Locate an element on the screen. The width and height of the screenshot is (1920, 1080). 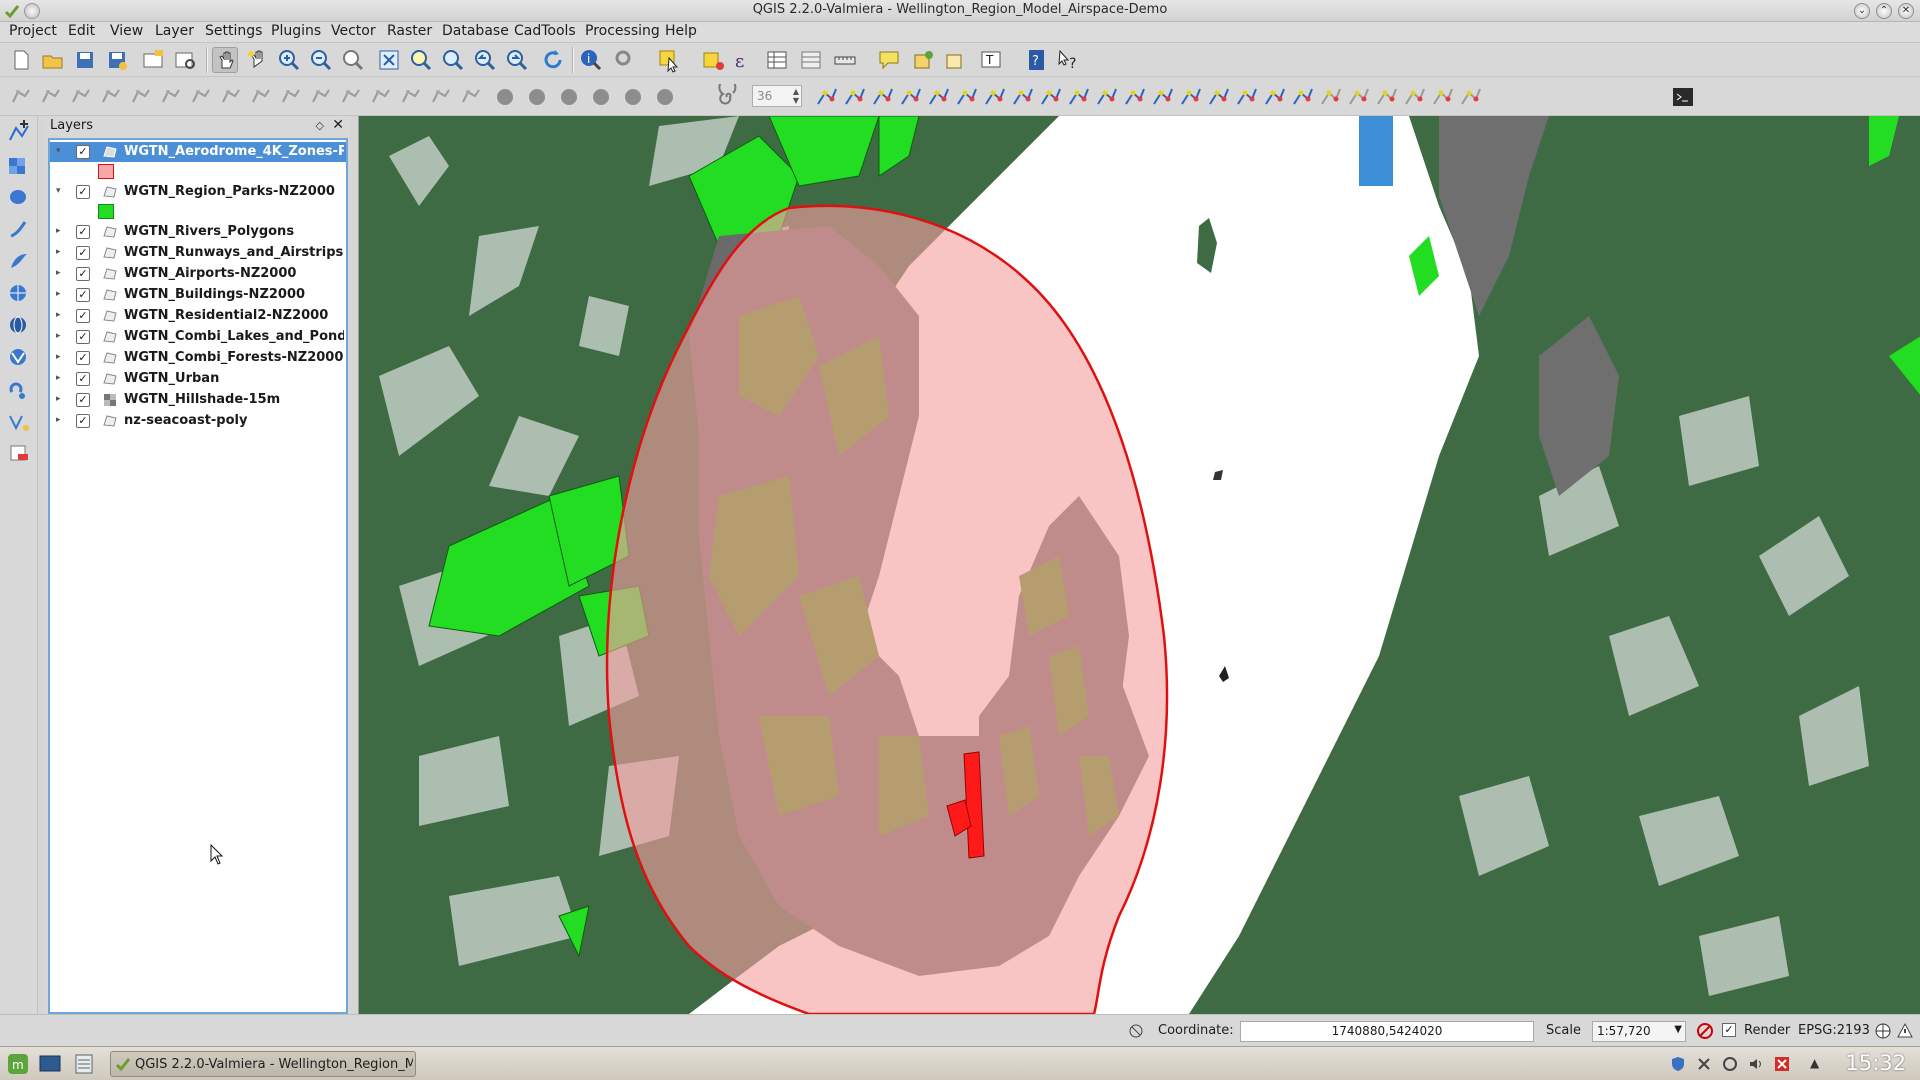
zoom-out-icon is located at coordinates (321, 60).